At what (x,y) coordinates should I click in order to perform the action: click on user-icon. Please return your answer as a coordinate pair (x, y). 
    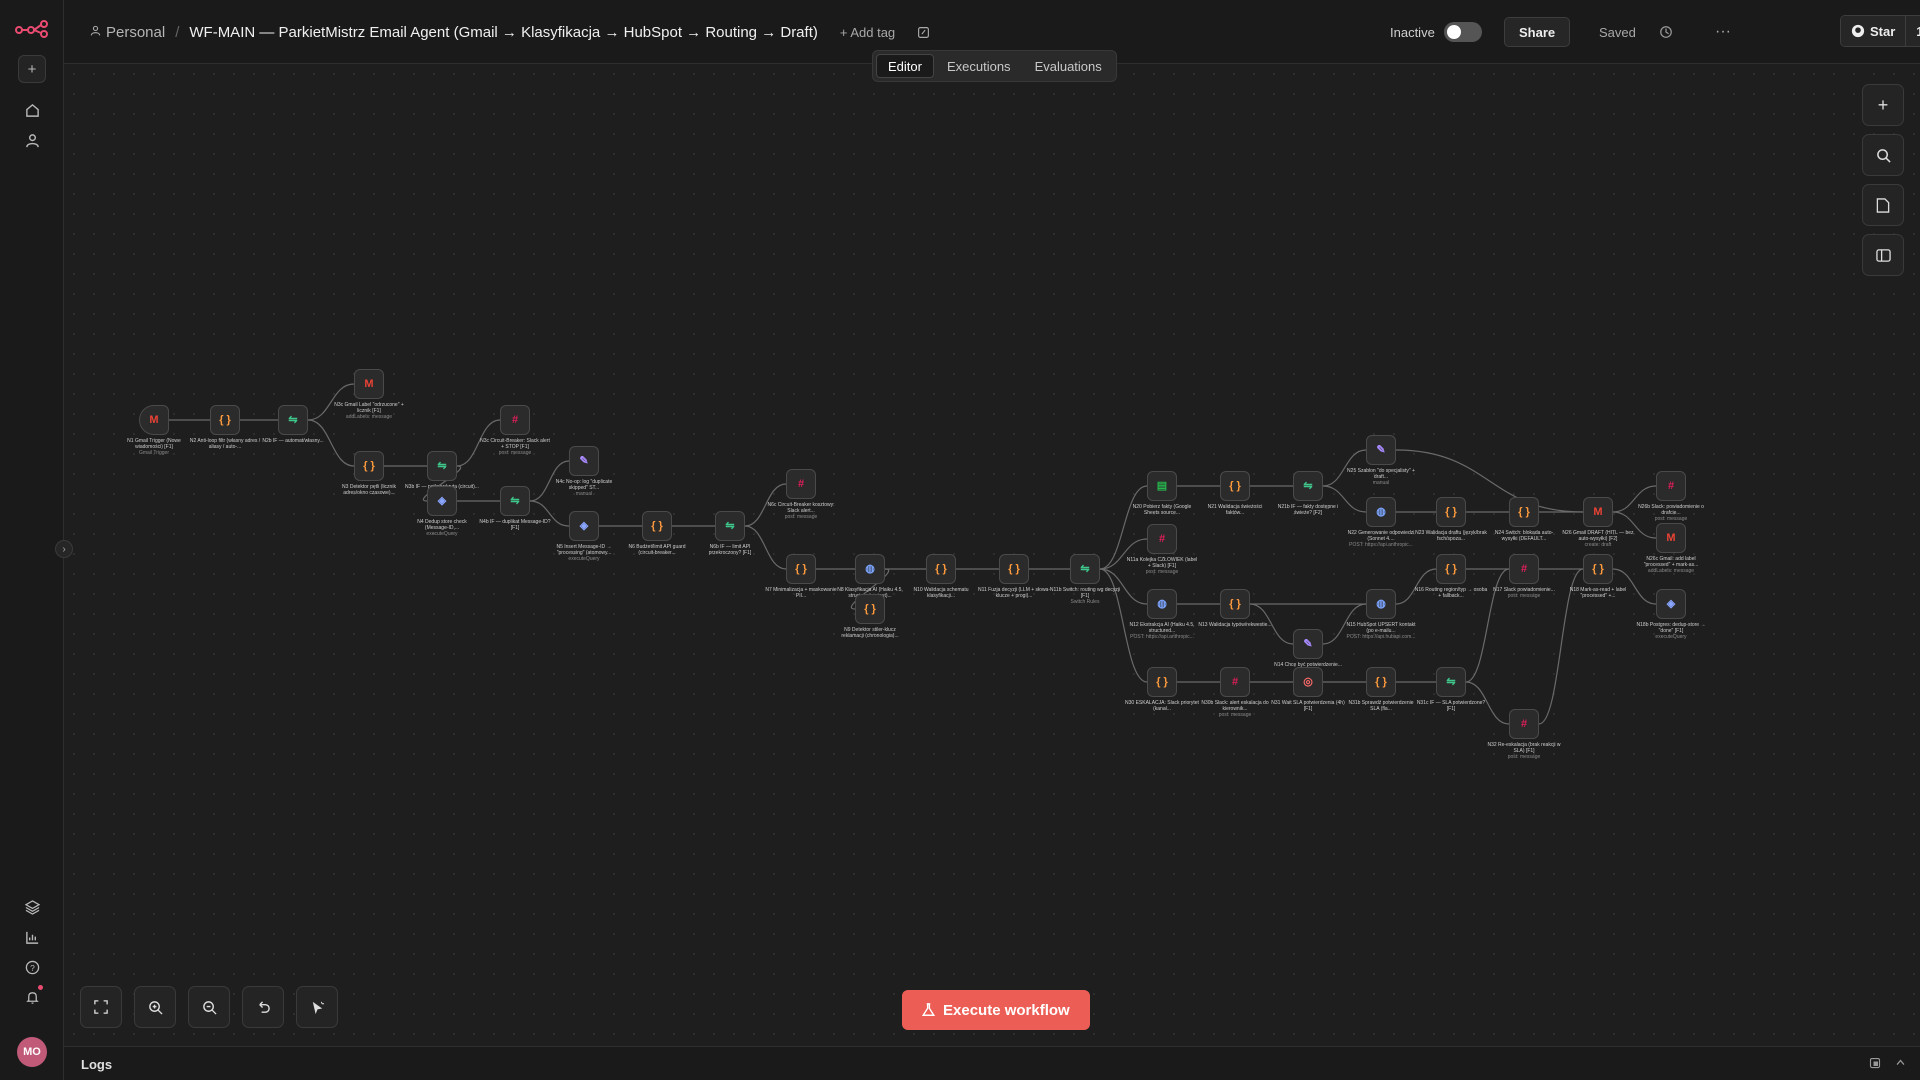
    Looking at the image, I should click on (32, 140).